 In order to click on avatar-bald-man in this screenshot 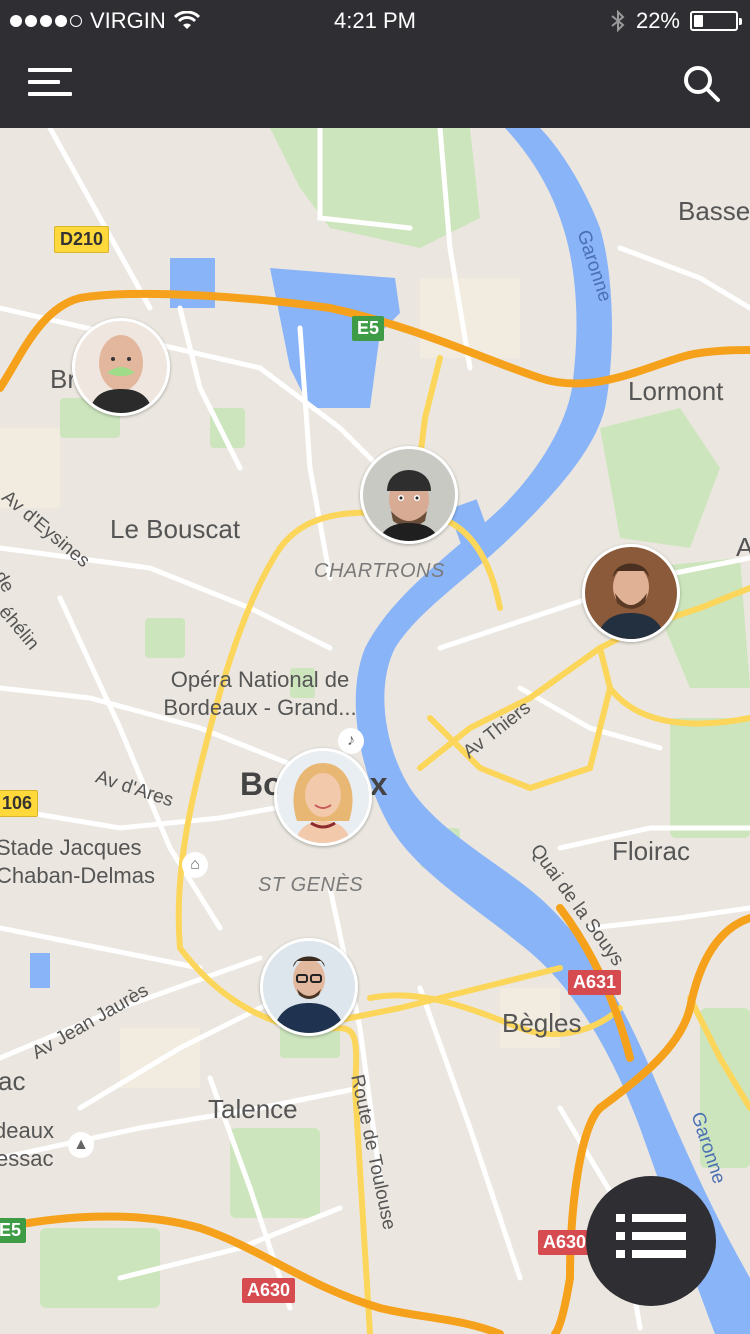, I will do `click(121, 367)`.